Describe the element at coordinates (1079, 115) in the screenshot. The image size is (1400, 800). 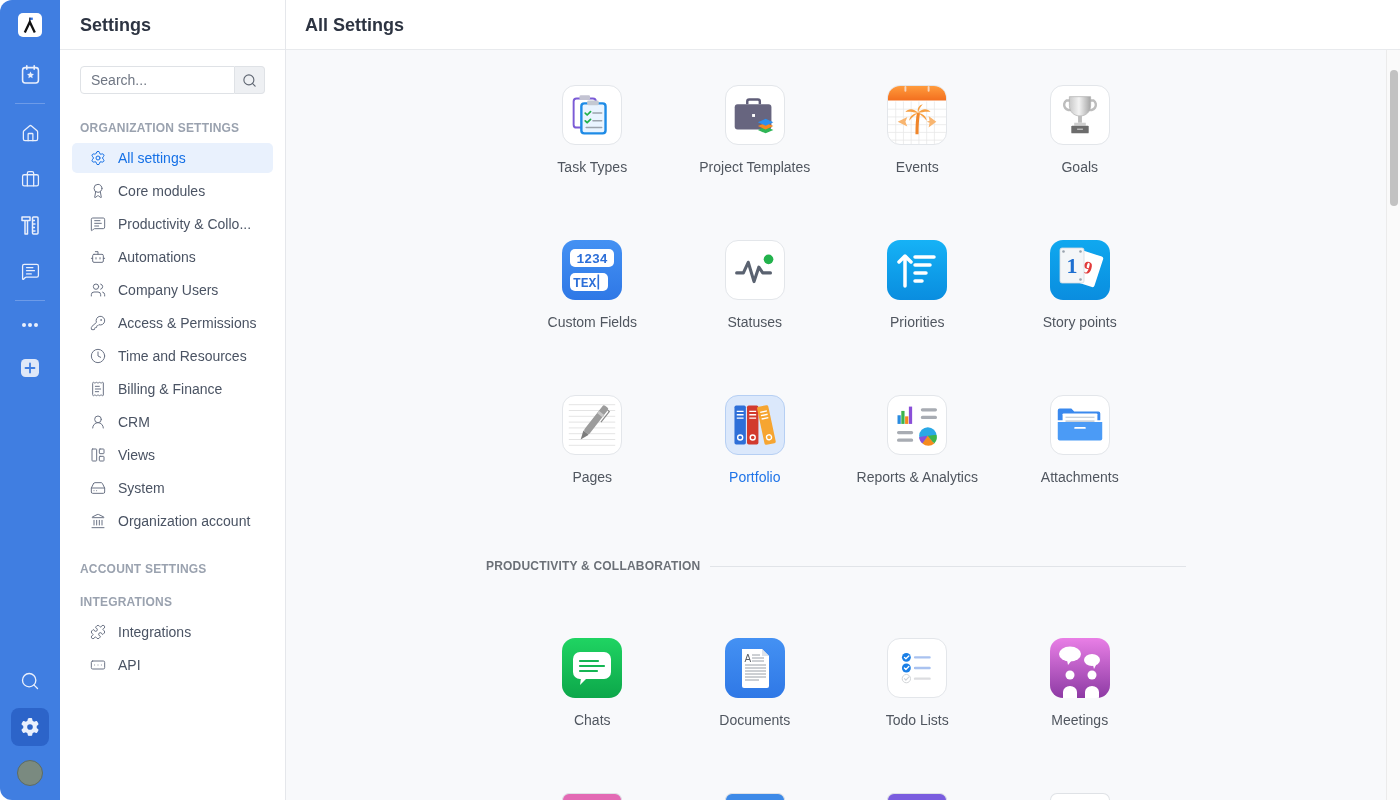
I see `trophy-icon` at that location.